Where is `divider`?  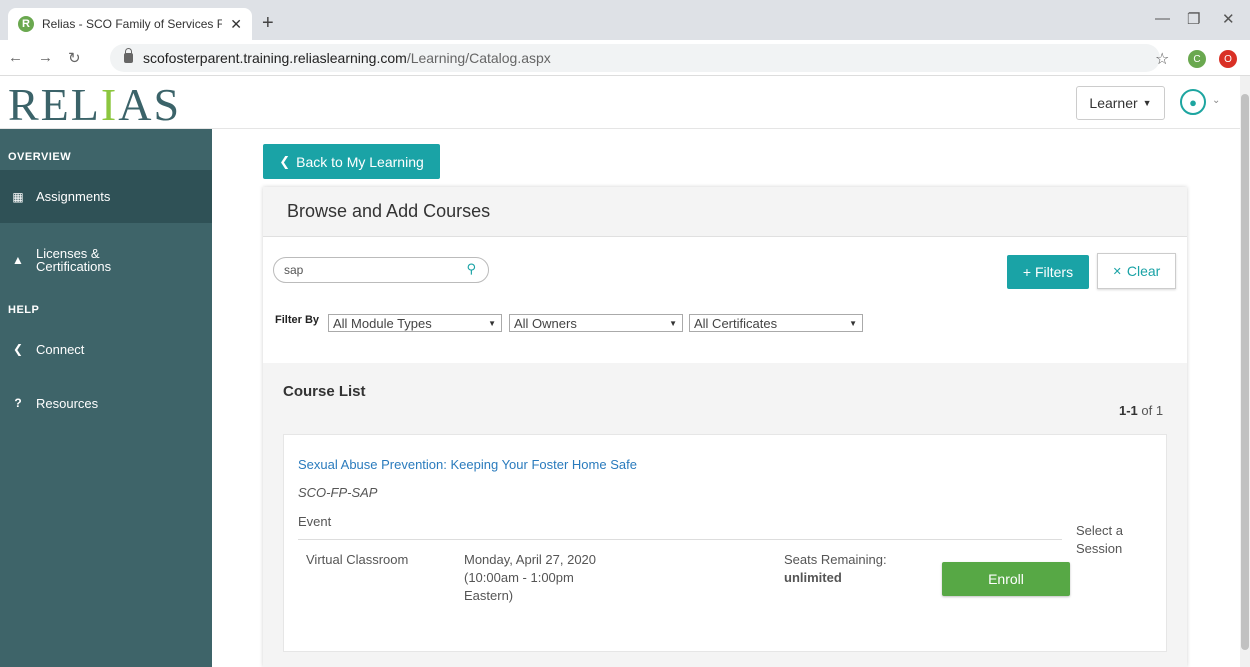 divider is located at coordinates (680, 539).